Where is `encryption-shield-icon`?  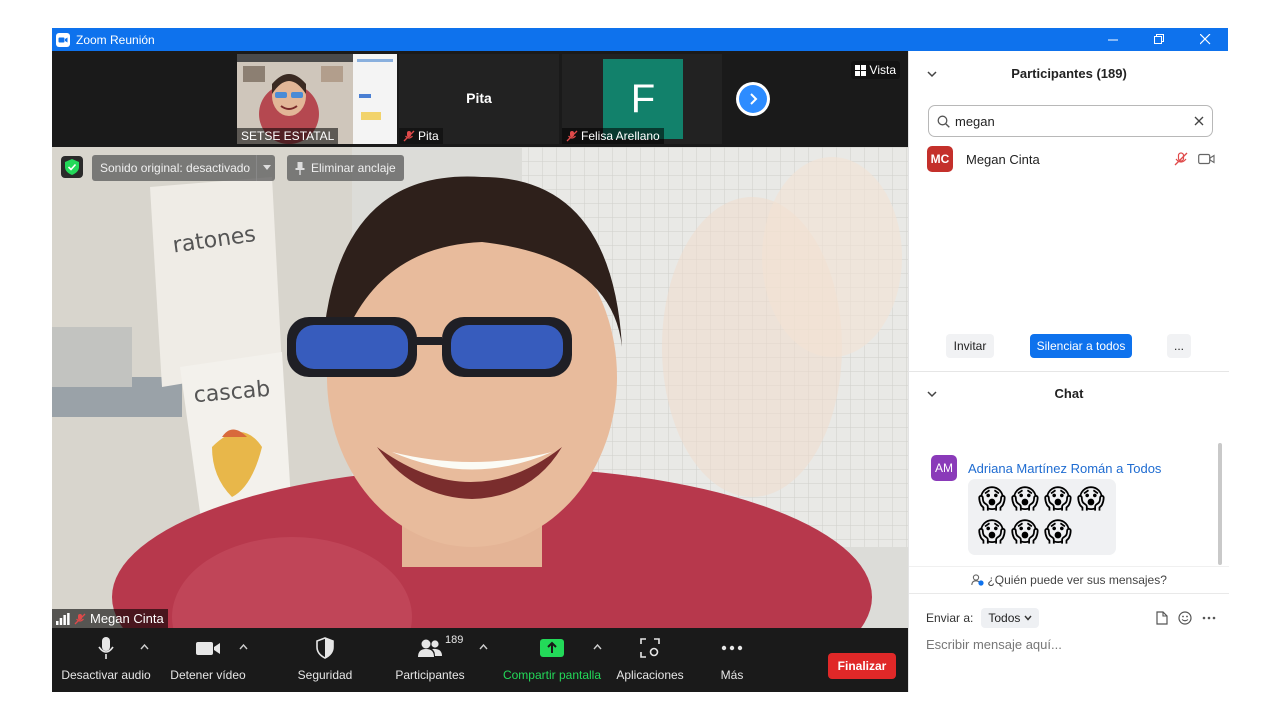 encryption-shield-icon is located at coordinates (72, 167).